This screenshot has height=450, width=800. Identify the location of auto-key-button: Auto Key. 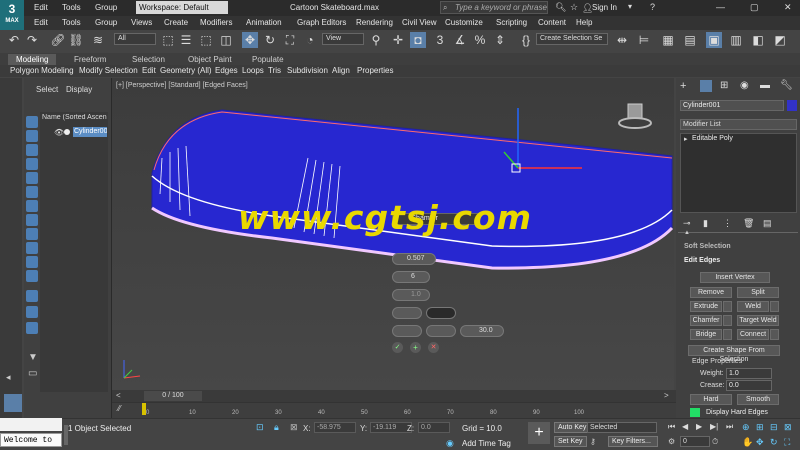
(572, 427).